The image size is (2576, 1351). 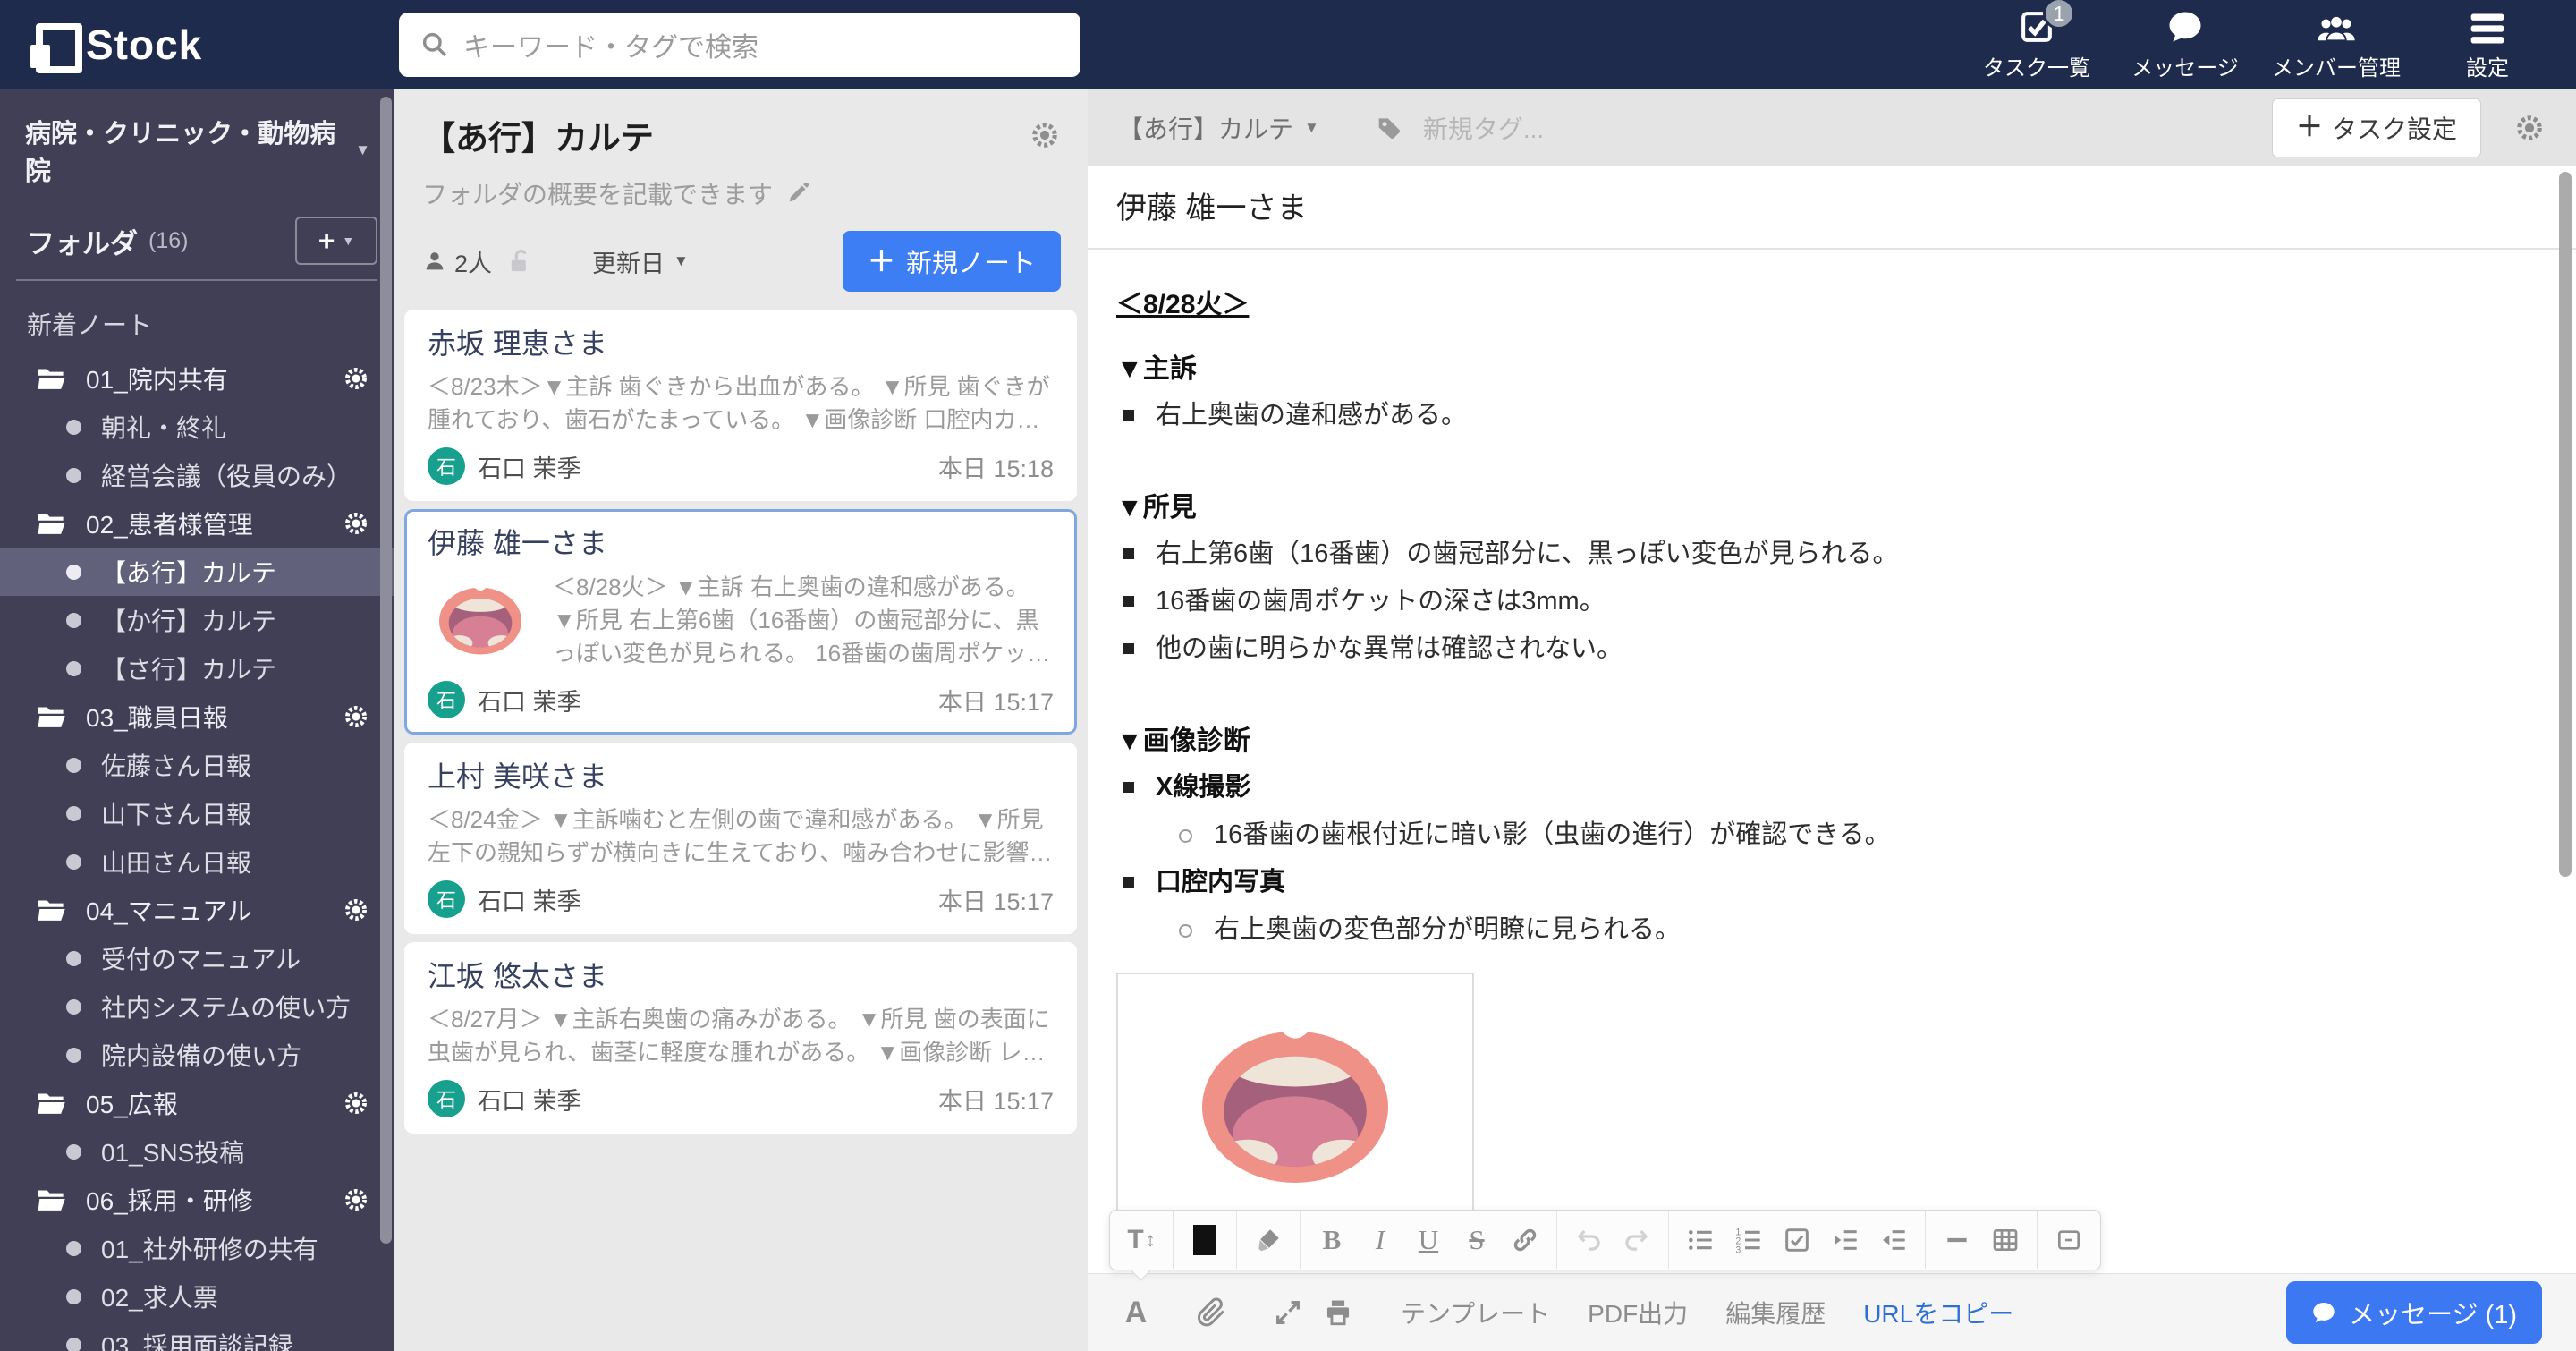 I want to click on sidebar-item: 02_求人票, so click(x=197, y=1296).